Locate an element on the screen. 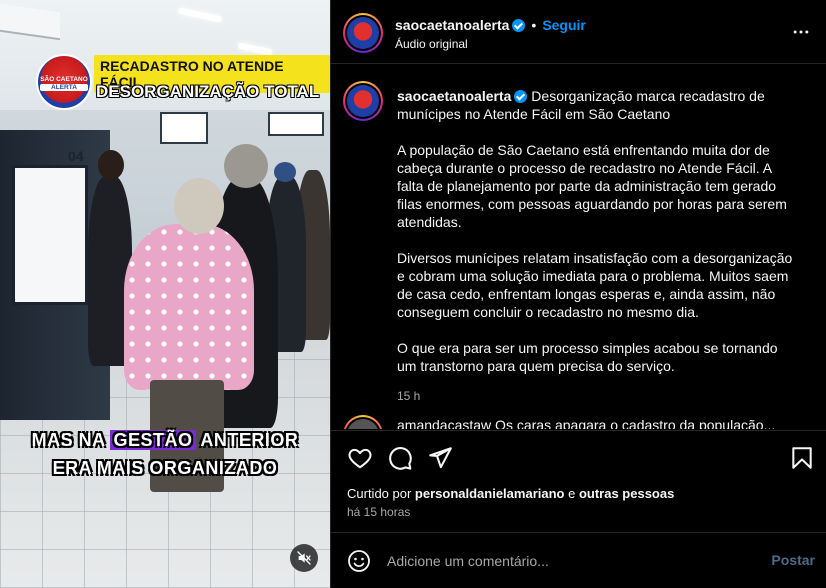  caption-text: ANTERIOR is located at coordinates (247, 440).